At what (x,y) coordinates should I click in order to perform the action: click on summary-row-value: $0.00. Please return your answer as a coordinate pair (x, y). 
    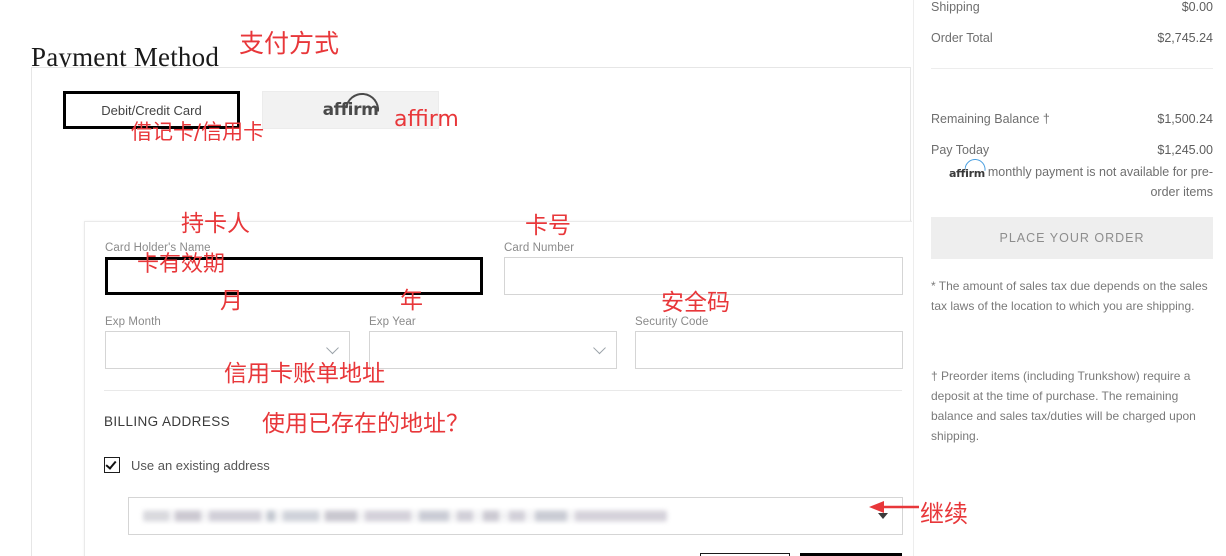
    Looking at the image, I should click on (1197, 7).